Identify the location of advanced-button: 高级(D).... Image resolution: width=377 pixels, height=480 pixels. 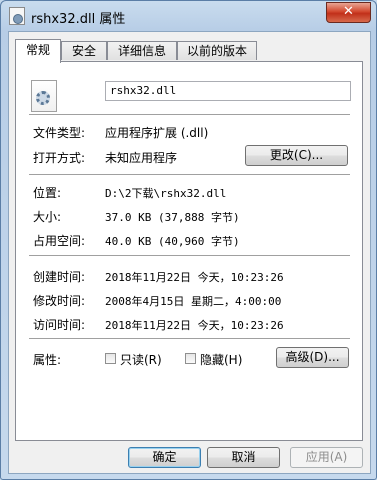
(312, 357).